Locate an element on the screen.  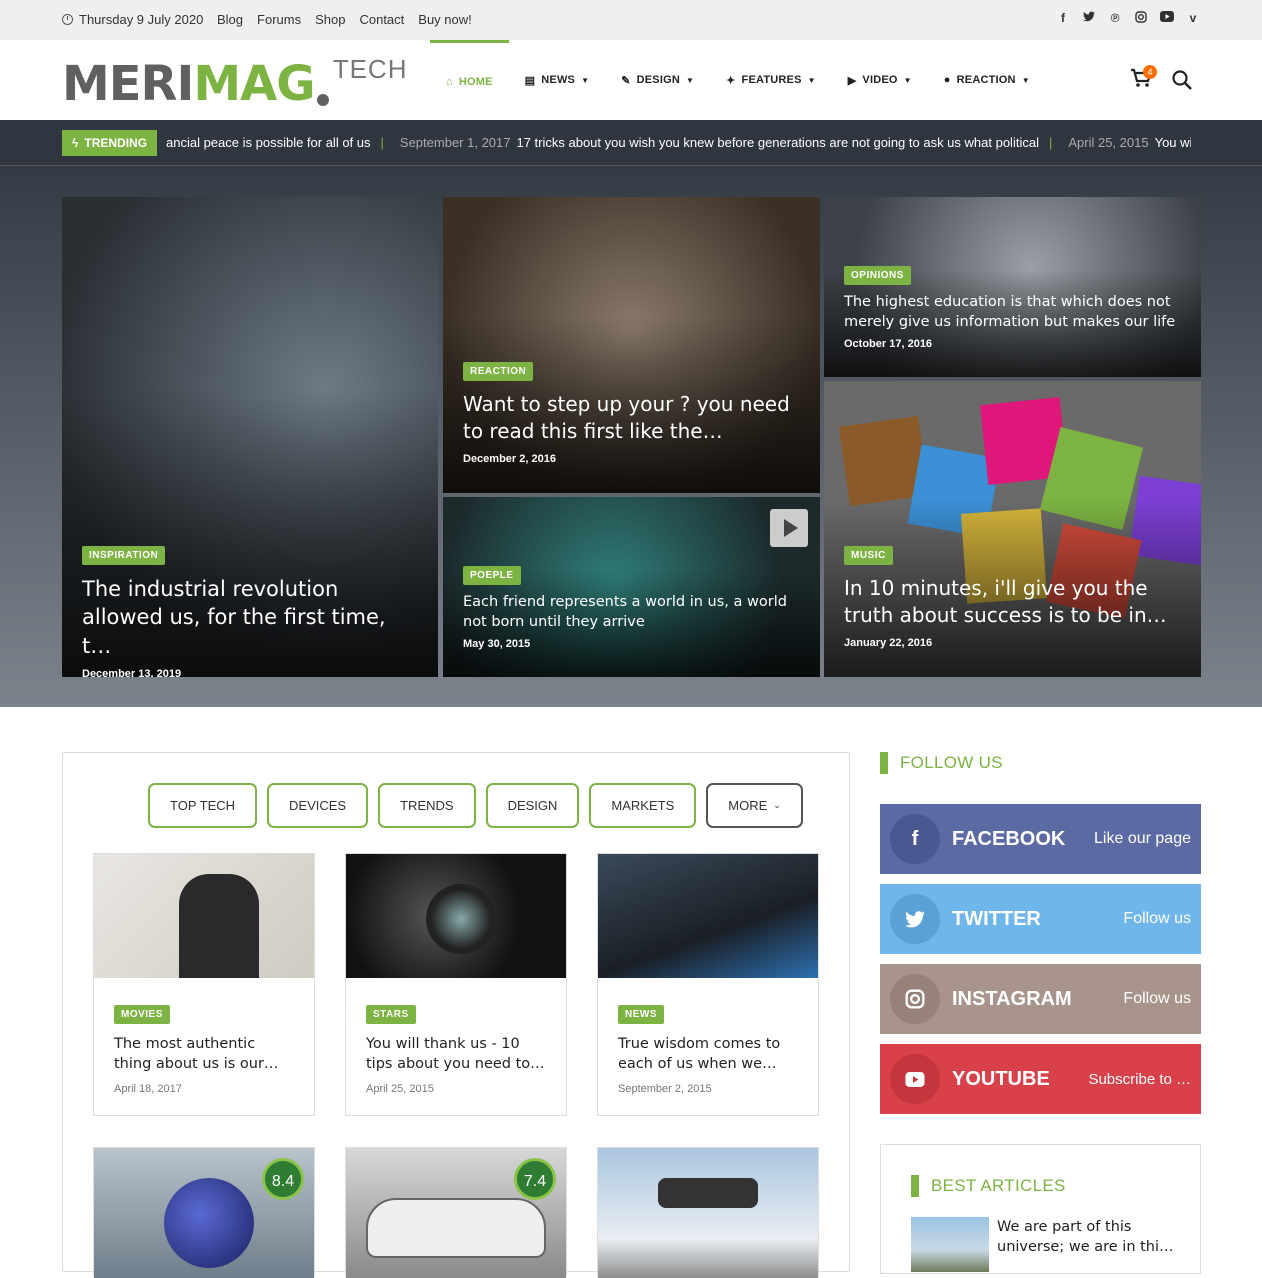
tab-trends: TRENDS is located at coordinates (427, 805).